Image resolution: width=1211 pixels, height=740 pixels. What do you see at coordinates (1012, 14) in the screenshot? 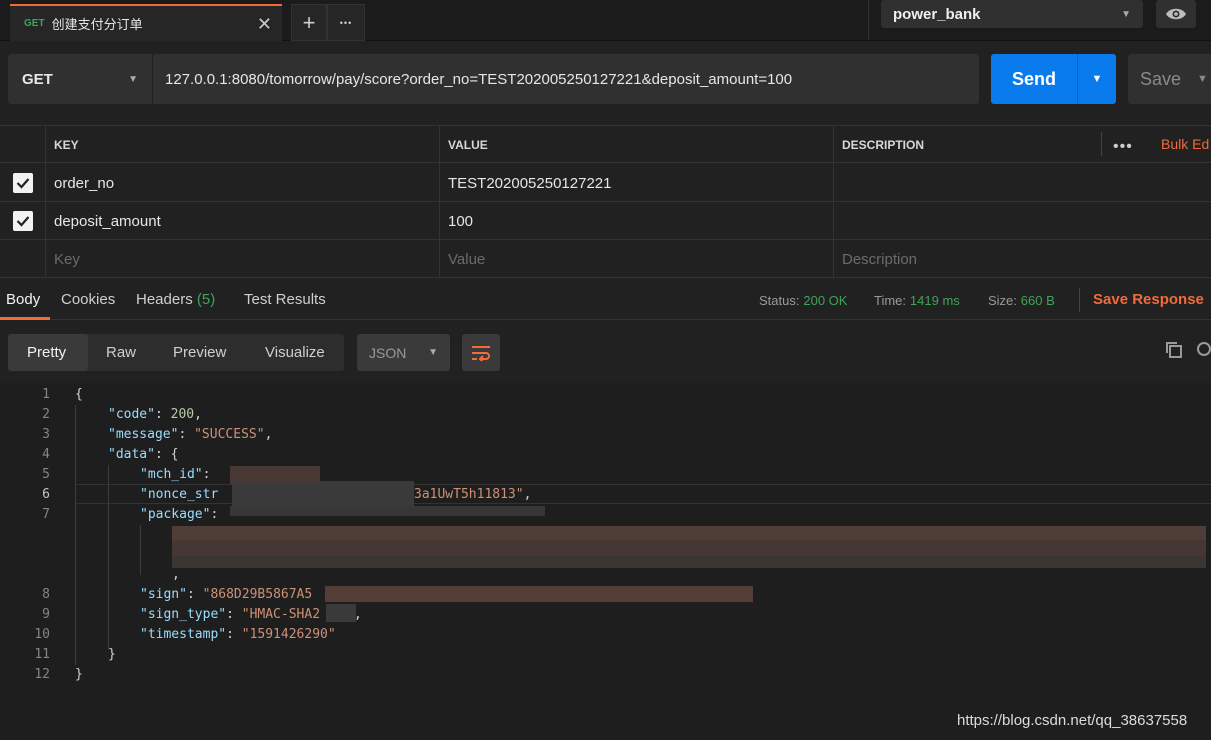
I see `environment-select: power_bank ▼` at bounding box center [1012, 14].